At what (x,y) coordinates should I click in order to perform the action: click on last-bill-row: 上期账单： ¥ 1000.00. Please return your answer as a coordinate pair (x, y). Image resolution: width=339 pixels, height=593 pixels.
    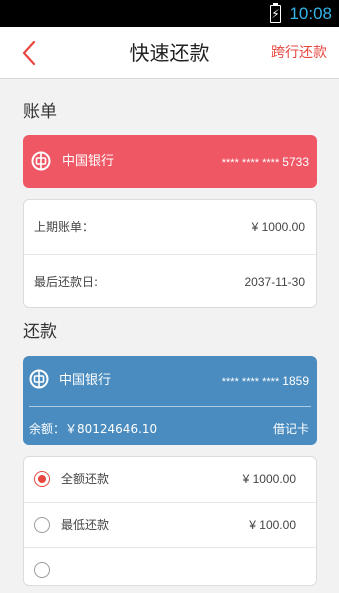
    Looking at the image, I should click on (170, 227).